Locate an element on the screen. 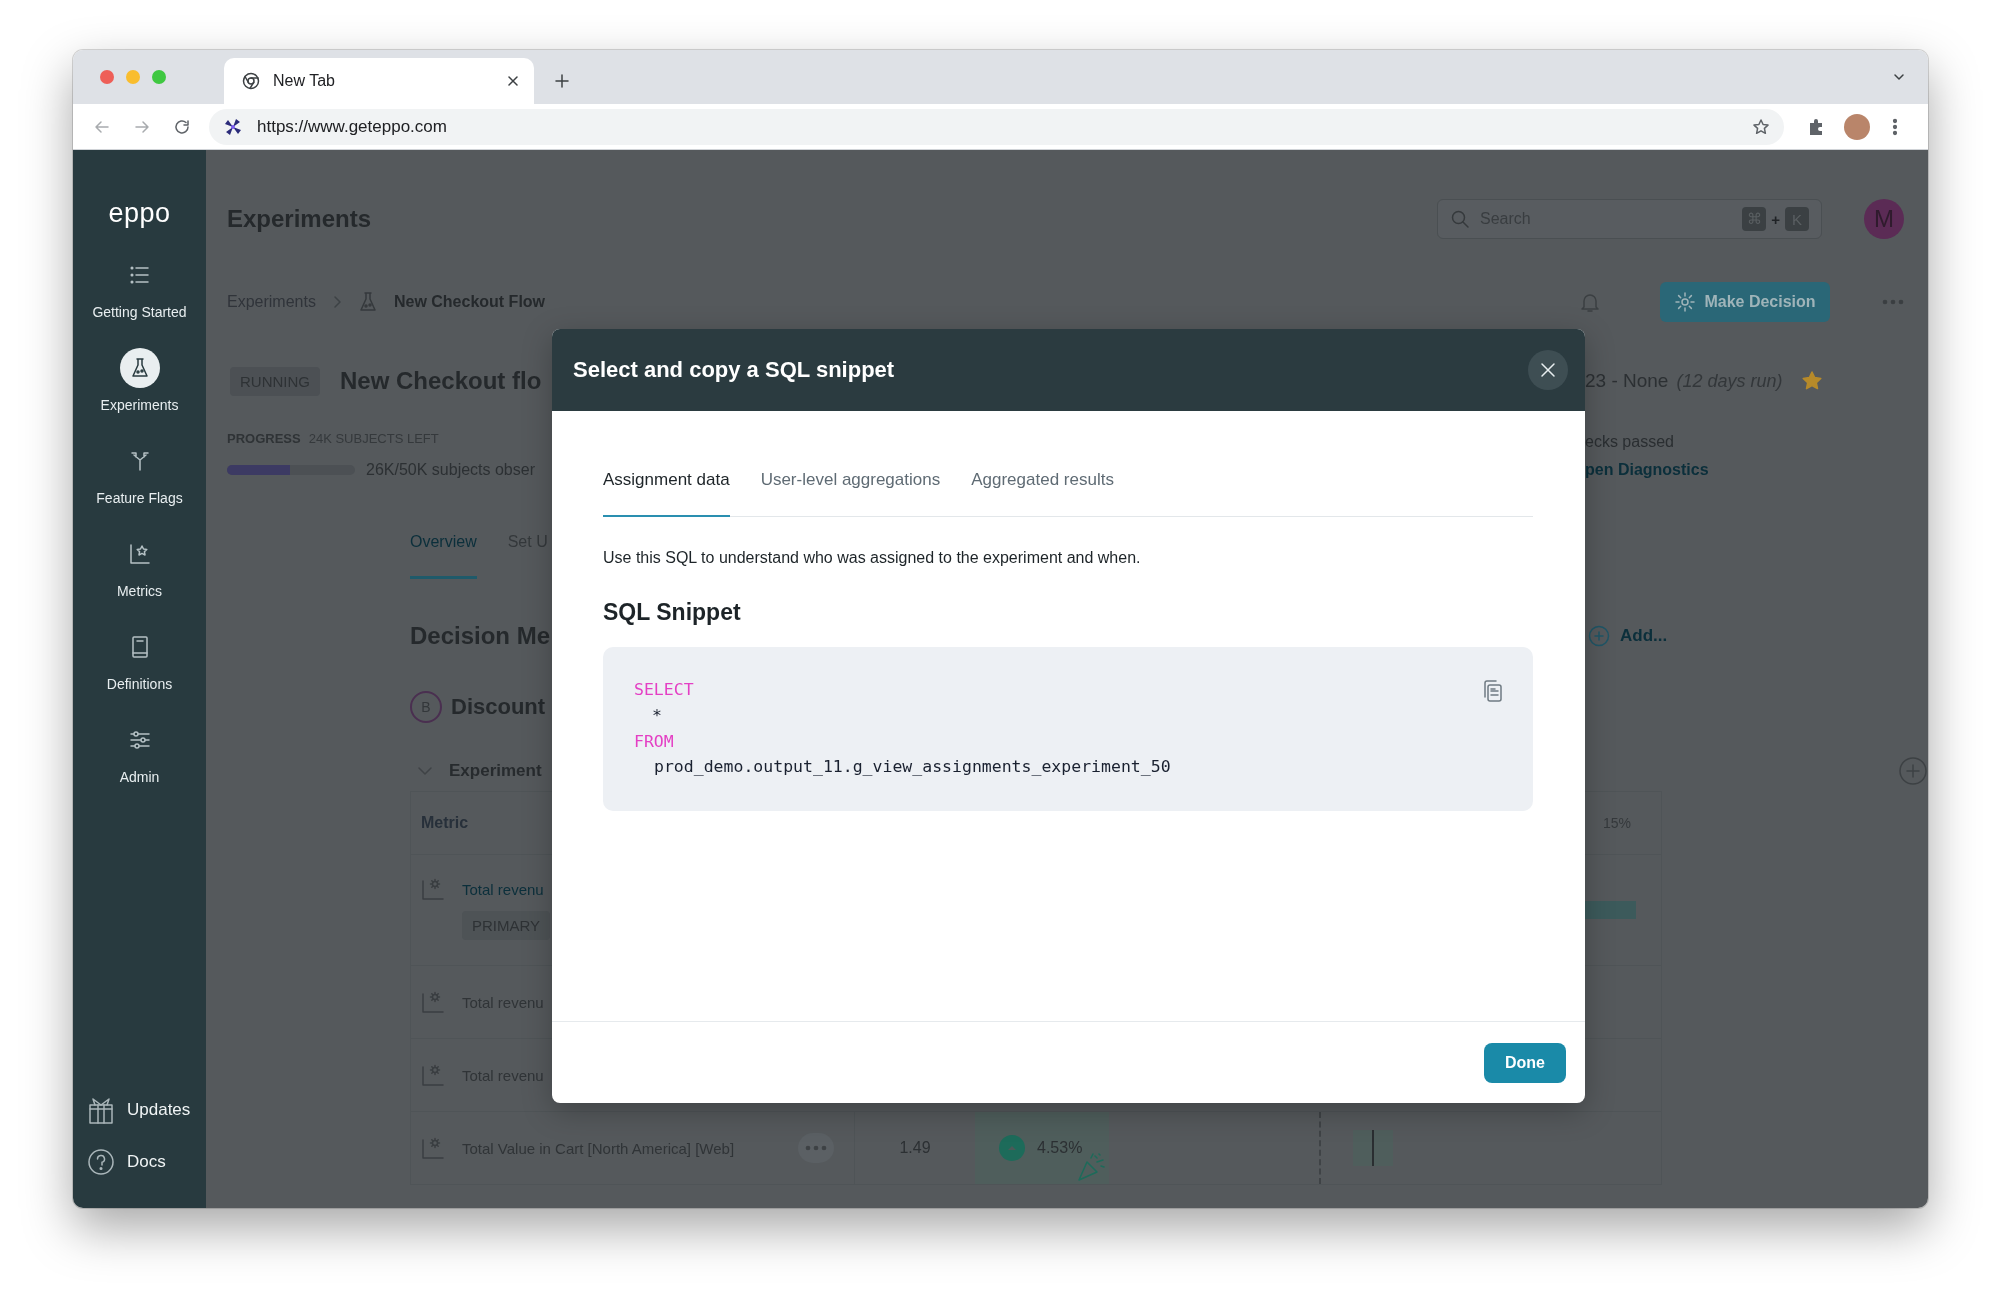 This screenshot has width=2000, height=1303. sidebar-item: Getting Started is located at coordinates (139, 301).